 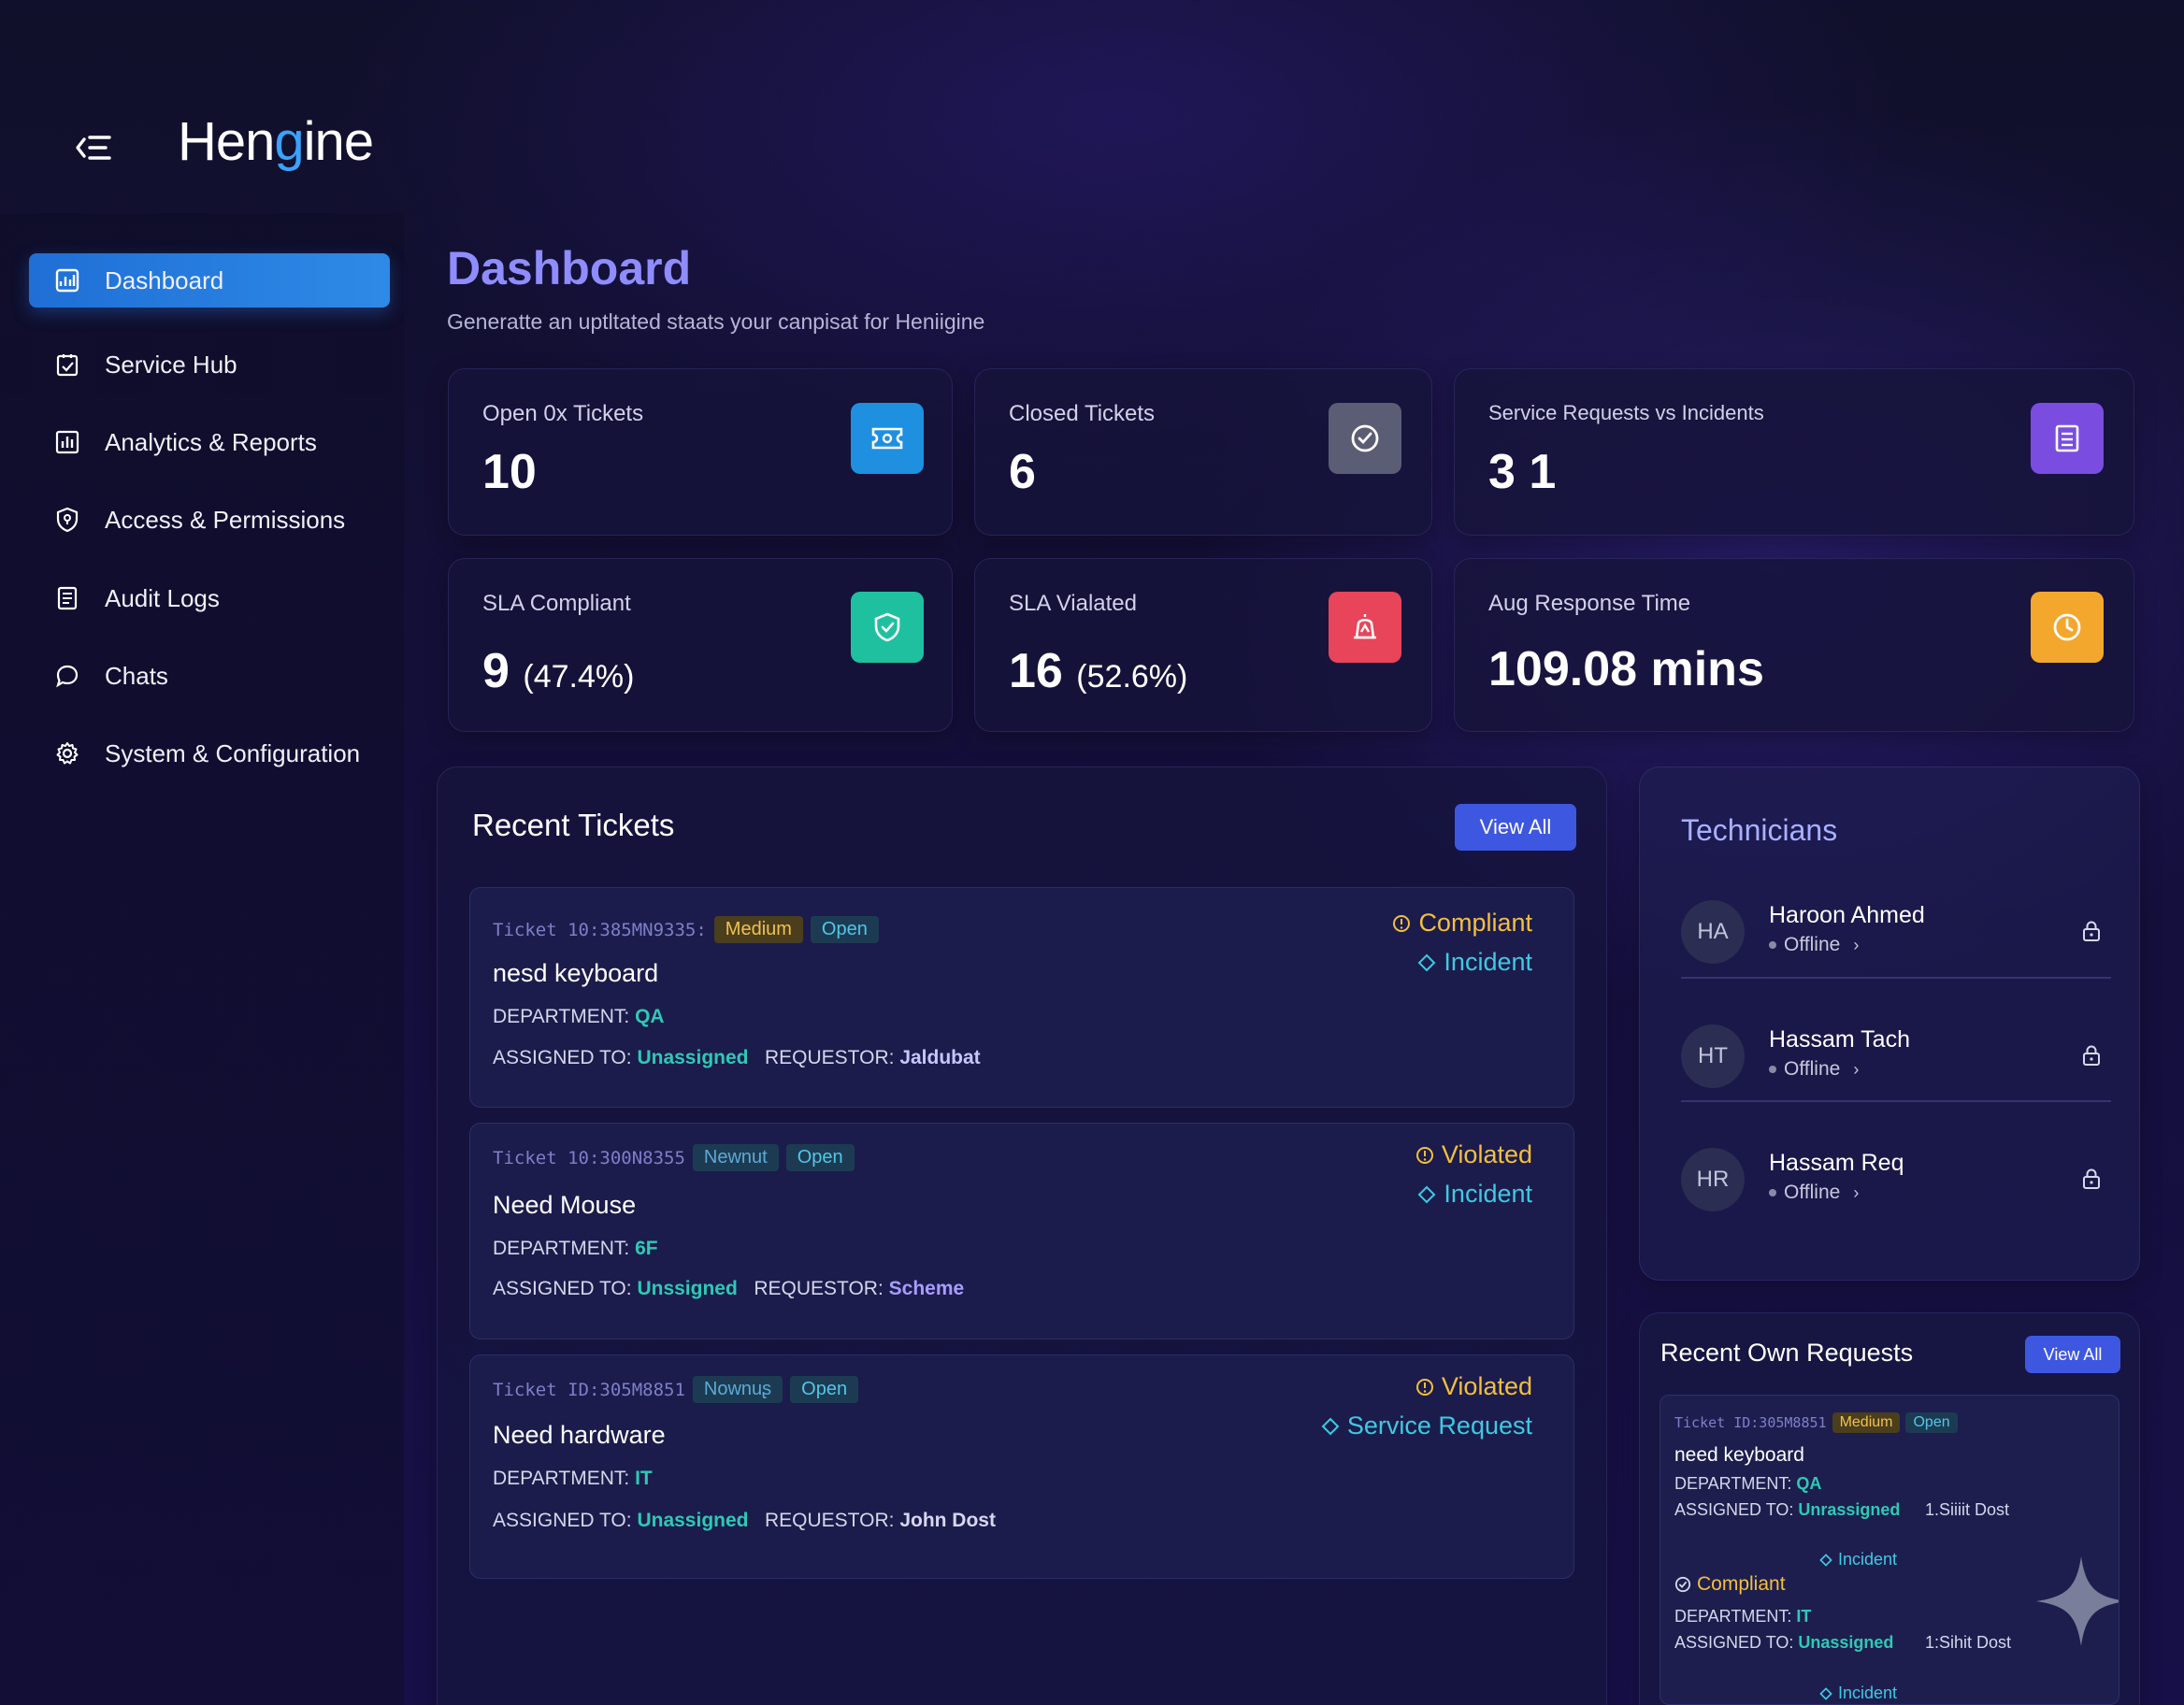 I want to click on ticket-id: Ticket 10:300N8355, so click(x=589, y=1157).